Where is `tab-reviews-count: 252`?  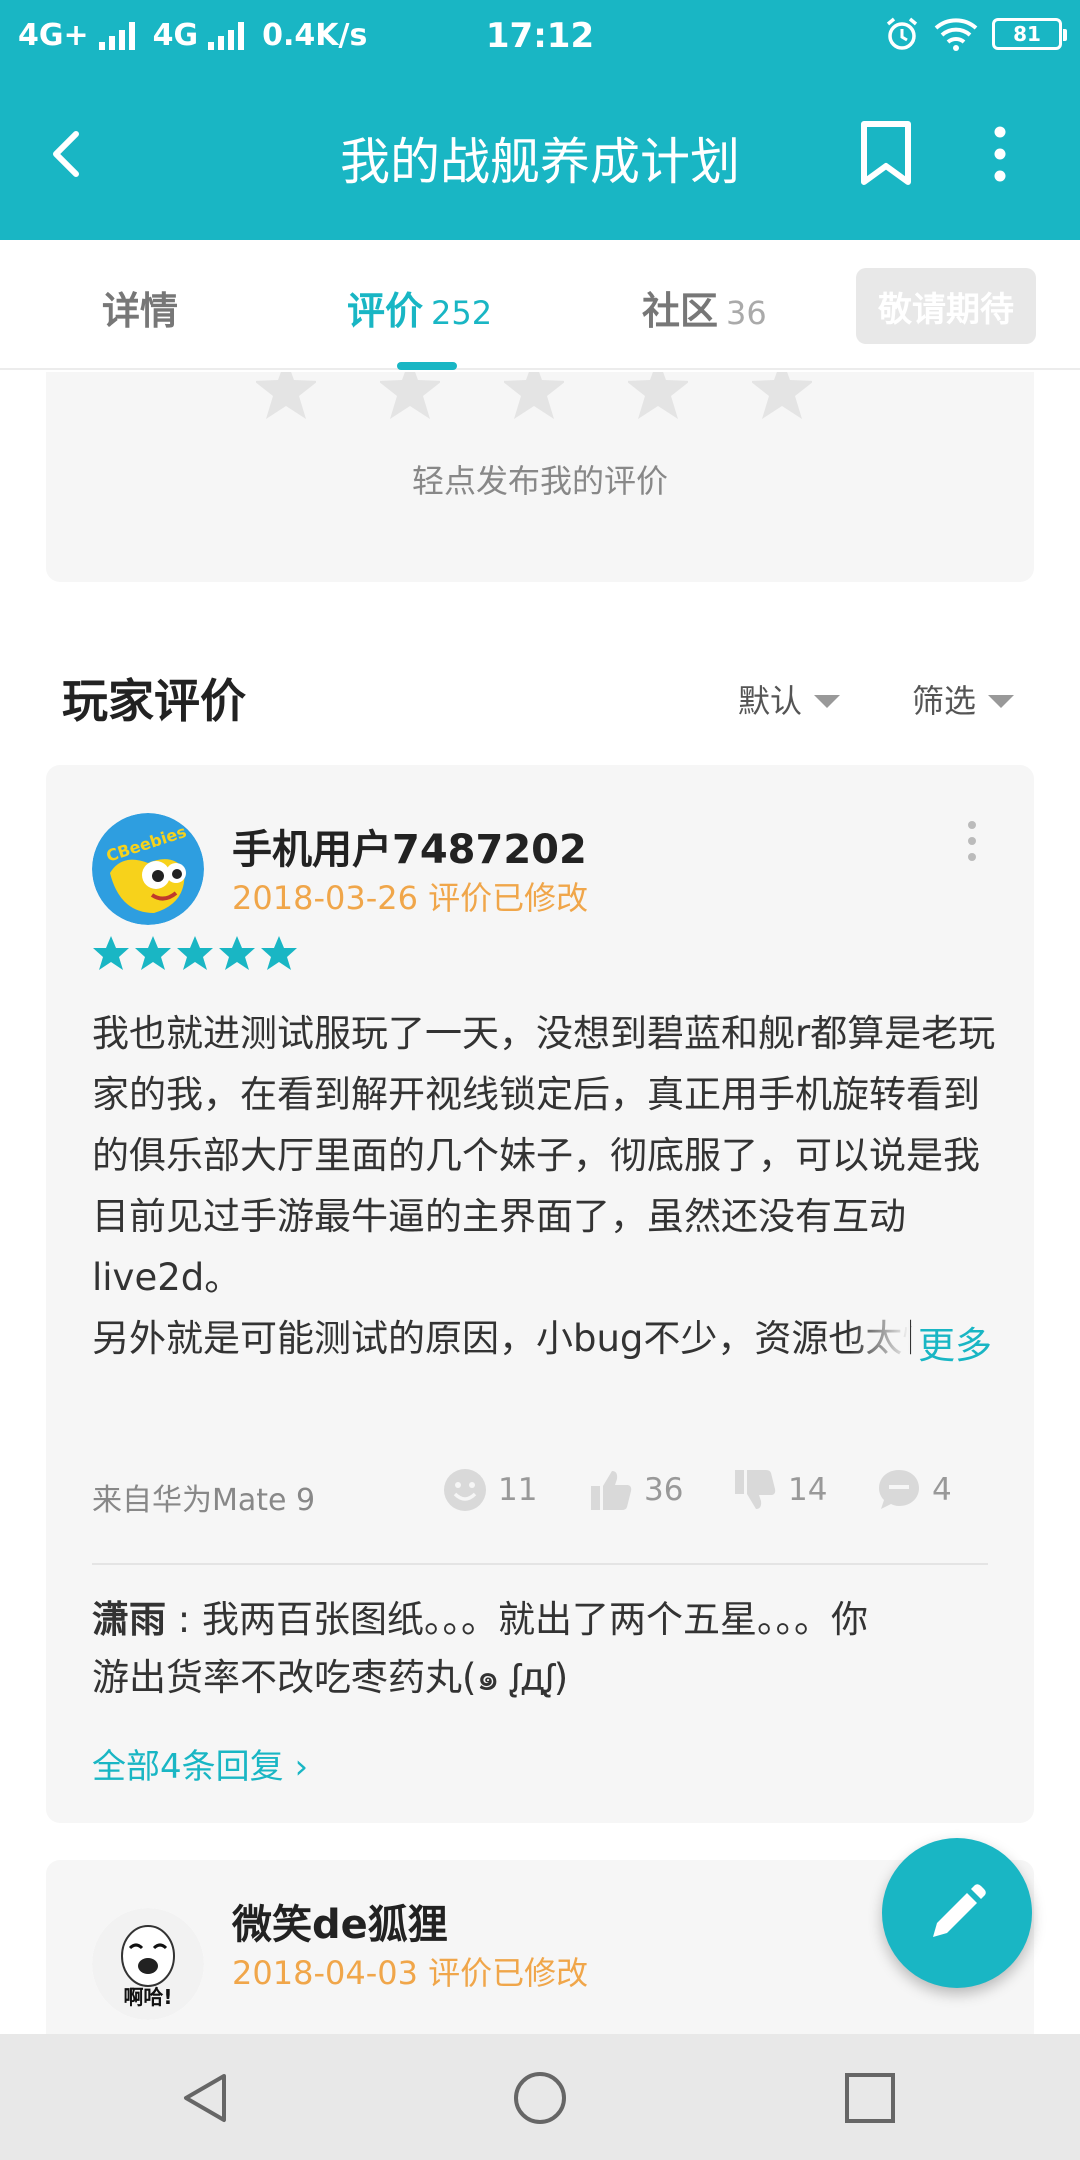
tab-reviews-count: 252 is located at coordinates (462, 313).